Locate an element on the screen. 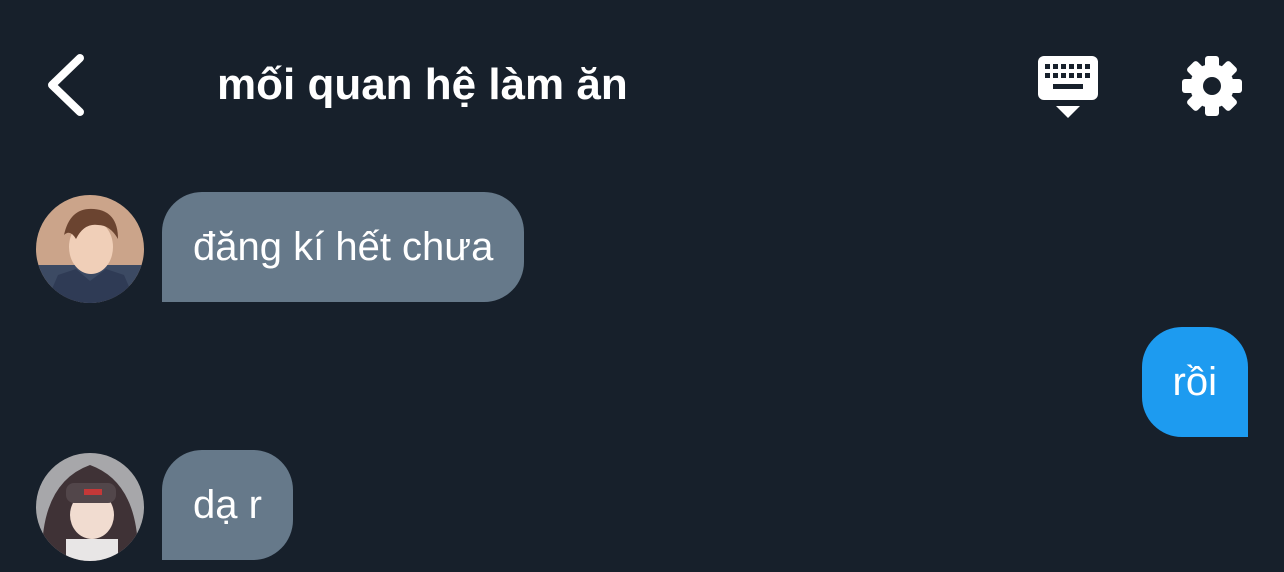  message-bubble-incoming: đăng kí hết chưa is located at coordinates (343, 247).